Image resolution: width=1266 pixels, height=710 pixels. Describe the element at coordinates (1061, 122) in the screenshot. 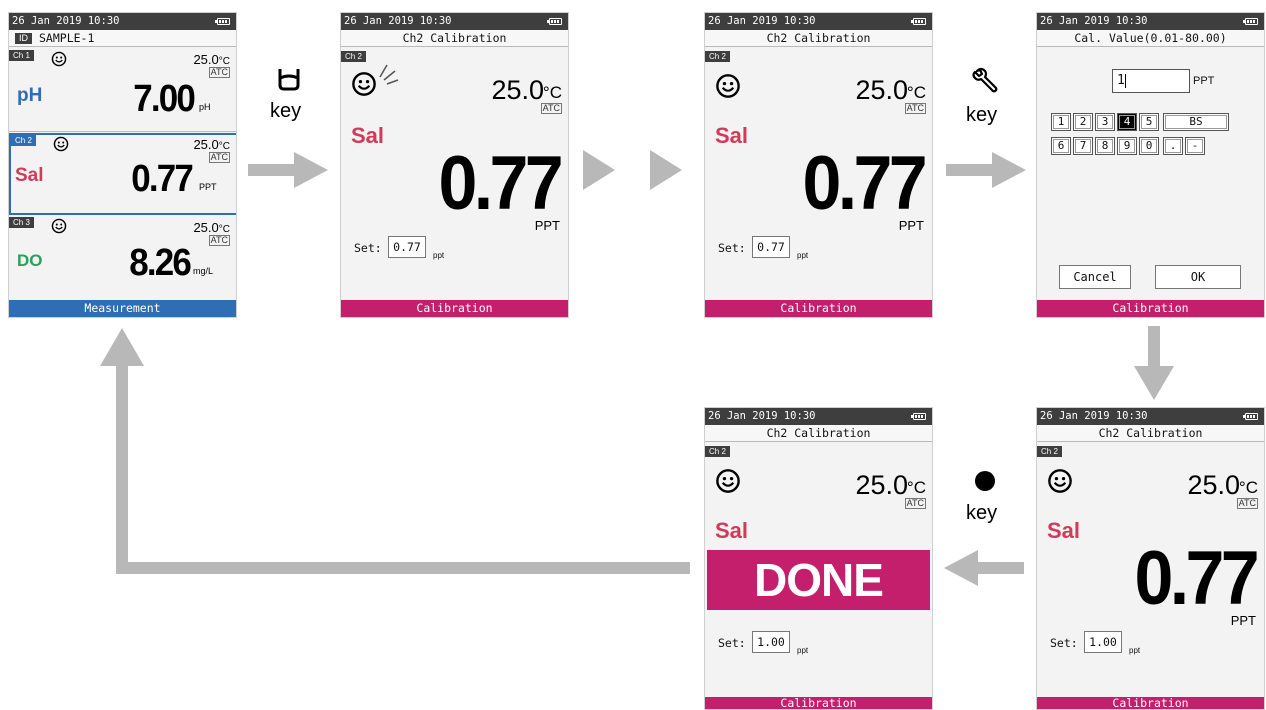

I see `key-1: 1` at that location.